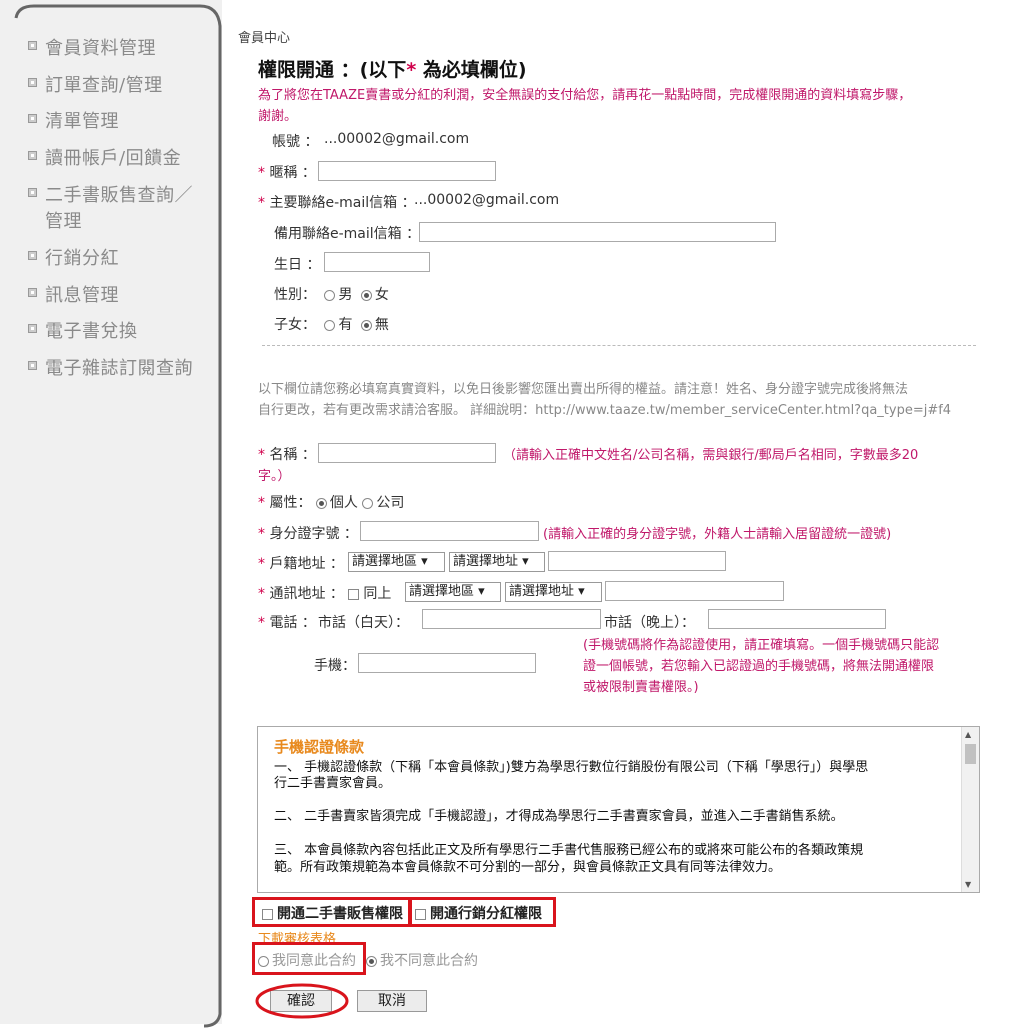  I want to click on used-book-permission-option: 開通二手書販售權限, so click(332, 913).